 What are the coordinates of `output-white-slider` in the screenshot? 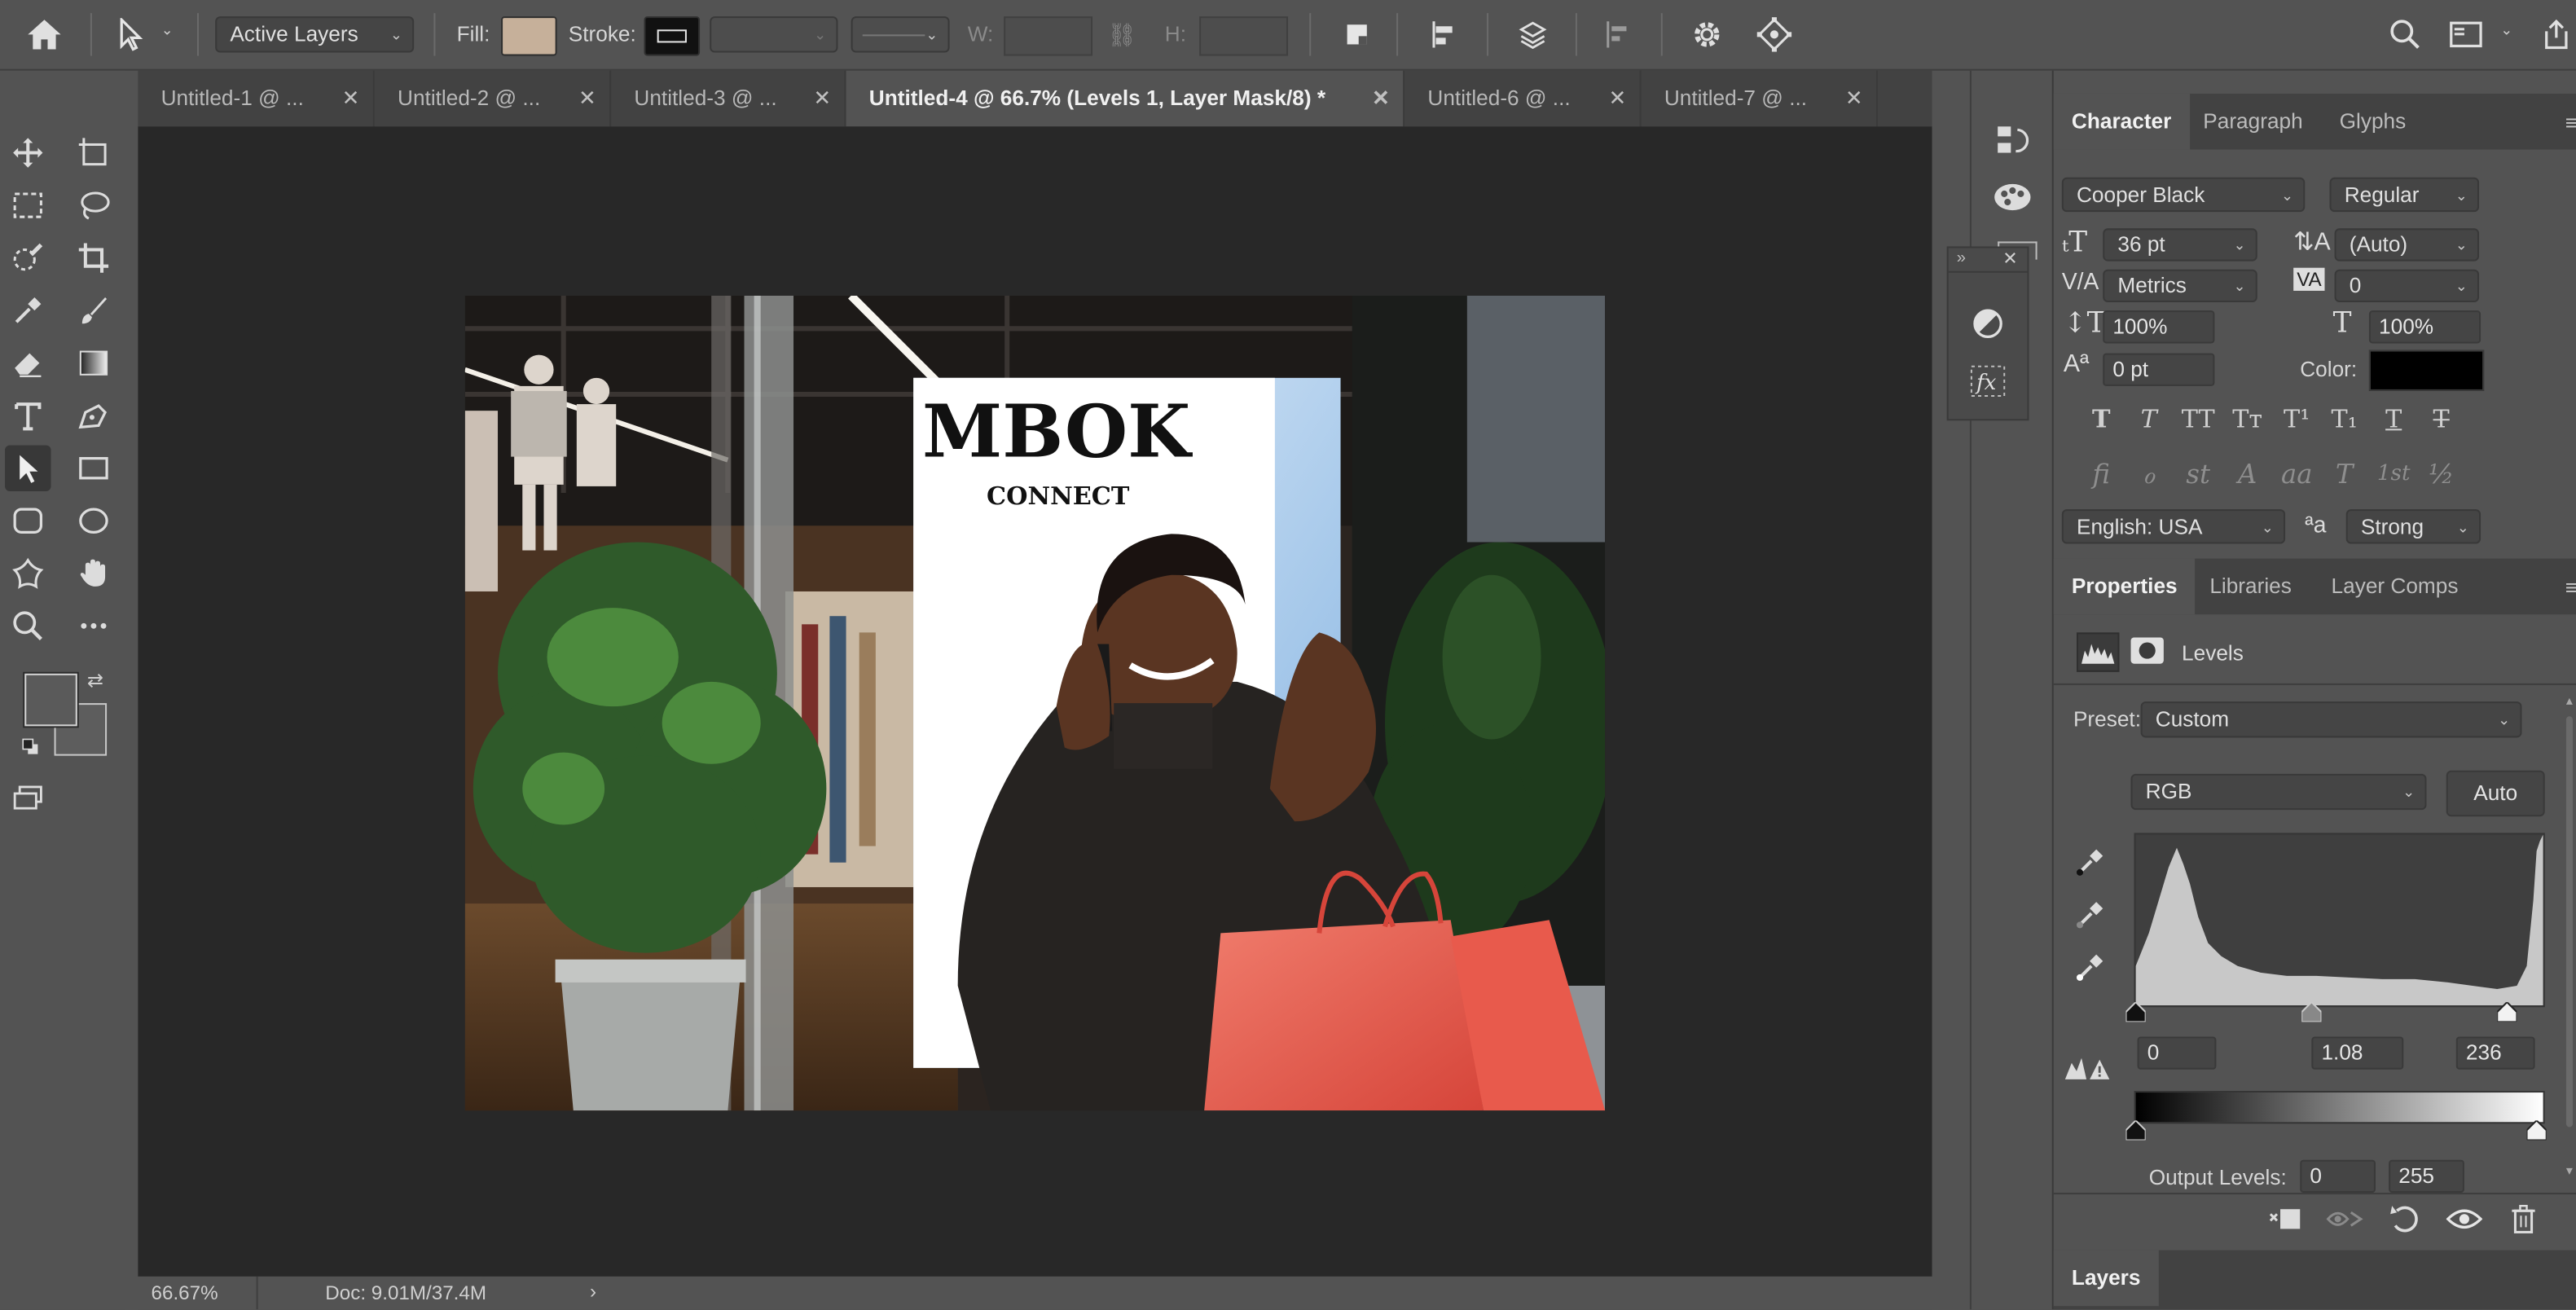 It's located at (2536, 1131).